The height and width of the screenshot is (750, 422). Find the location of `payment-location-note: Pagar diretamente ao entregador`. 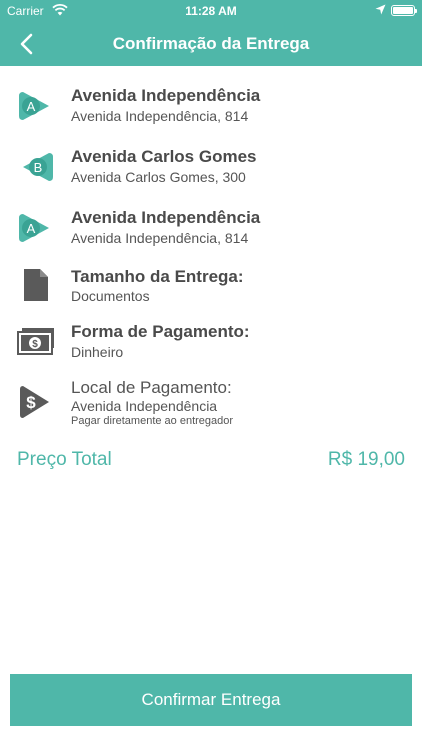

payment-location-note: Pagar diretamente ao entregador is located at coordinates (152, 421).